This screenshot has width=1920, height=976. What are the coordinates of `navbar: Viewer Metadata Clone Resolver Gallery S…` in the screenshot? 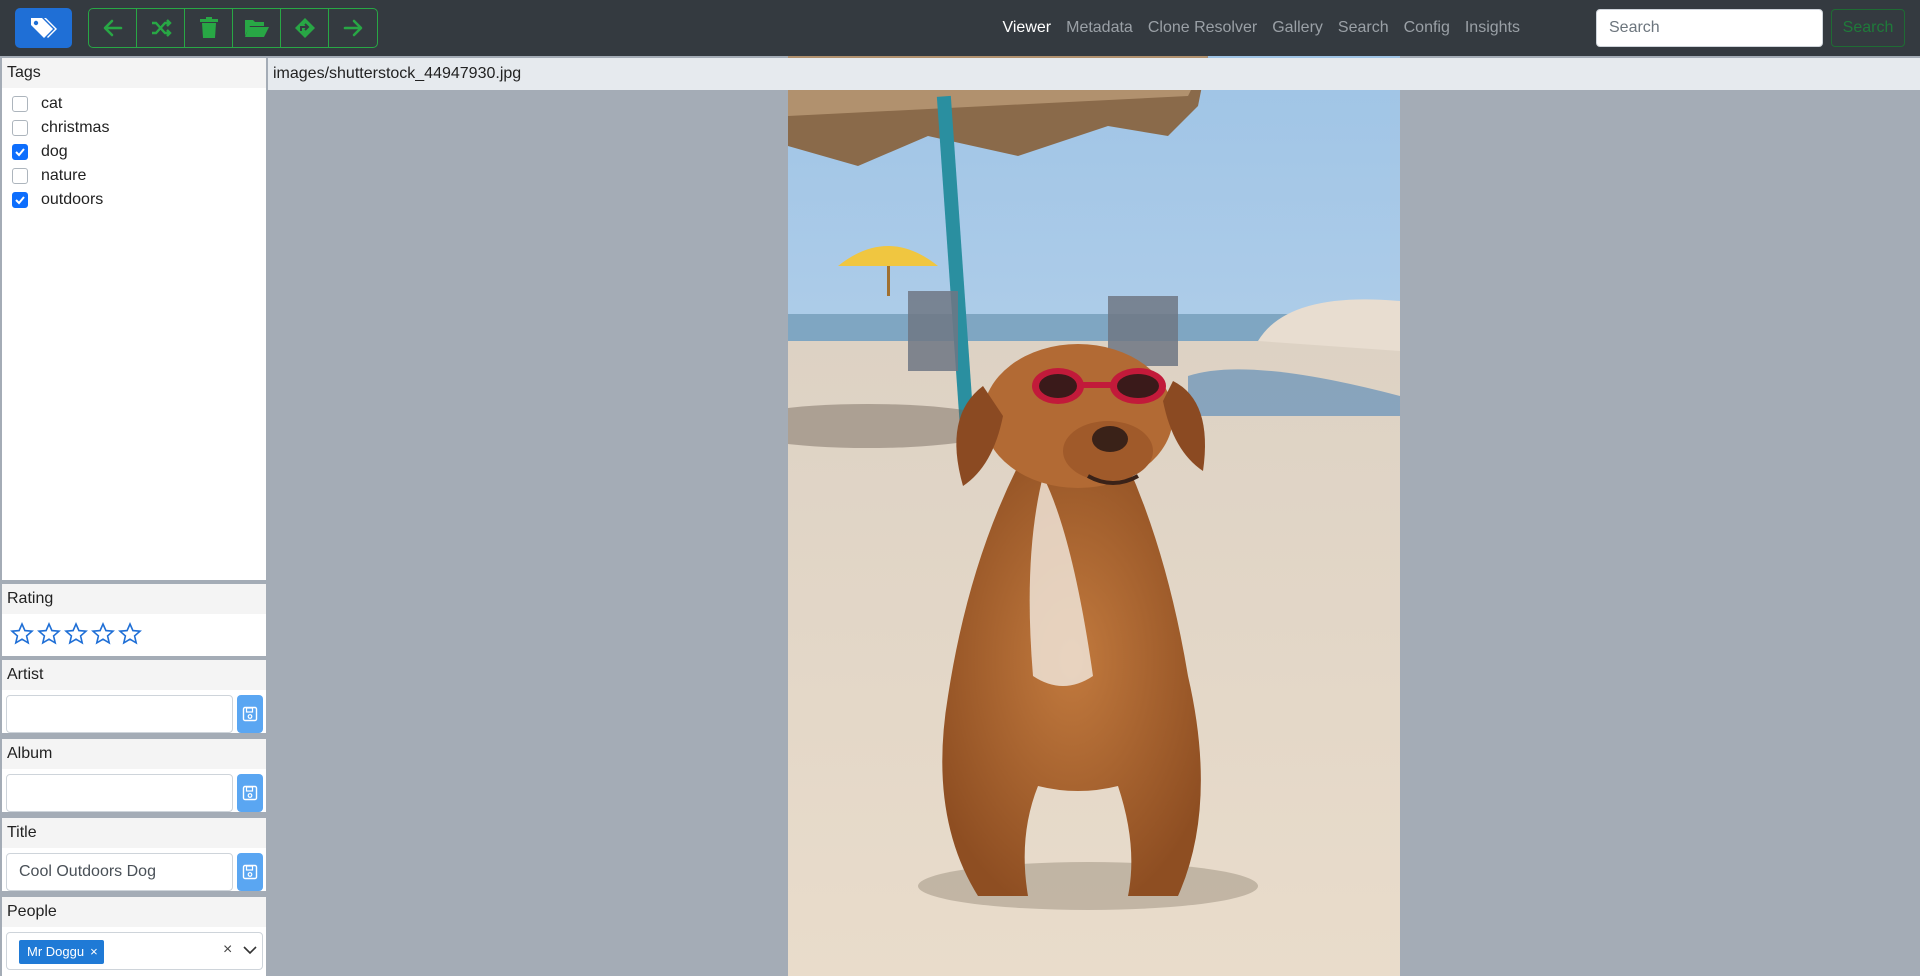 It's located at (960, 28).